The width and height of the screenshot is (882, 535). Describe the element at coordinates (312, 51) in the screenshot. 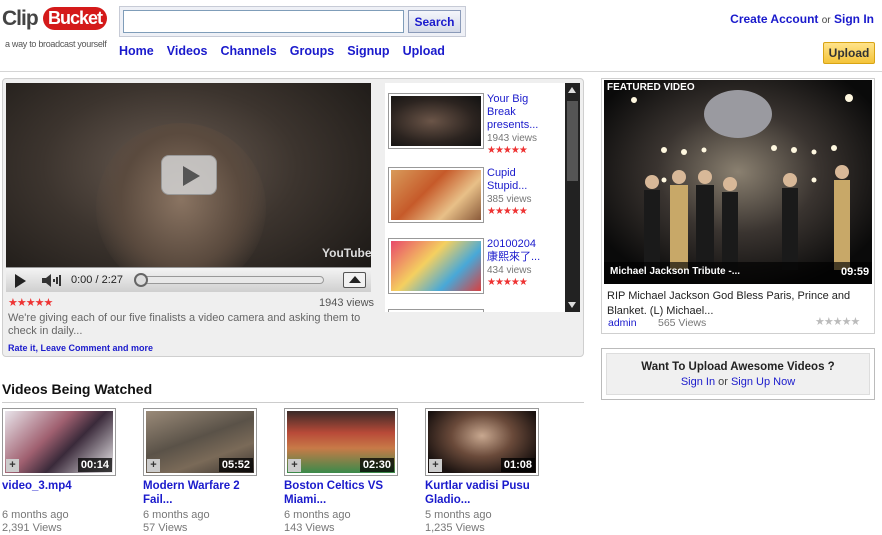

I see `nav-groups: Groups` at that location.